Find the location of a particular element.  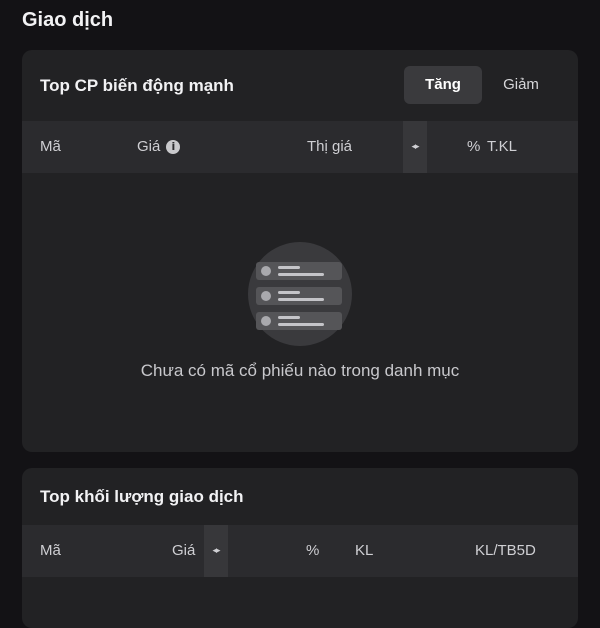

top-movers-table-header: Mã Giá i Thị giá ◂▸ % T.KL is located at coordinates (300, 147).